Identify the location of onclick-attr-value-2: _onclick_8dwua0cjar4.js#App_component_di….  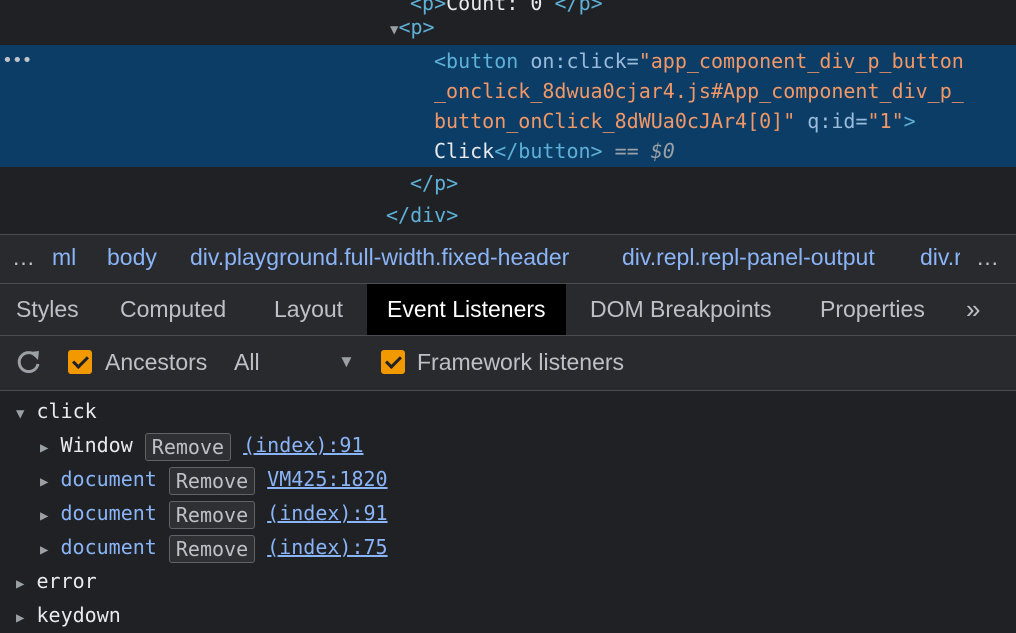
(699, 91).